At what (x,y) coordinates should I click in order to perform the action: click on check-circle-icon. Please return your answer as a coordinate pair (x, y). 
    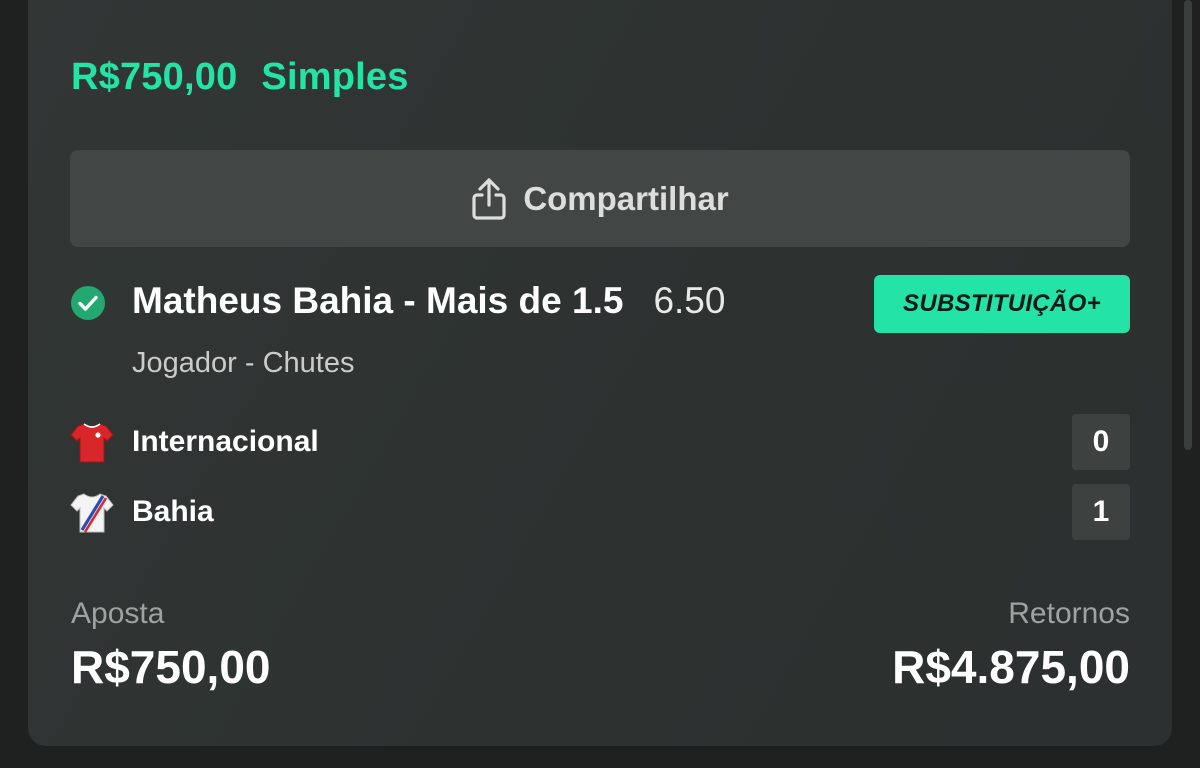
    Looking at the image, I should click on (88, 303).